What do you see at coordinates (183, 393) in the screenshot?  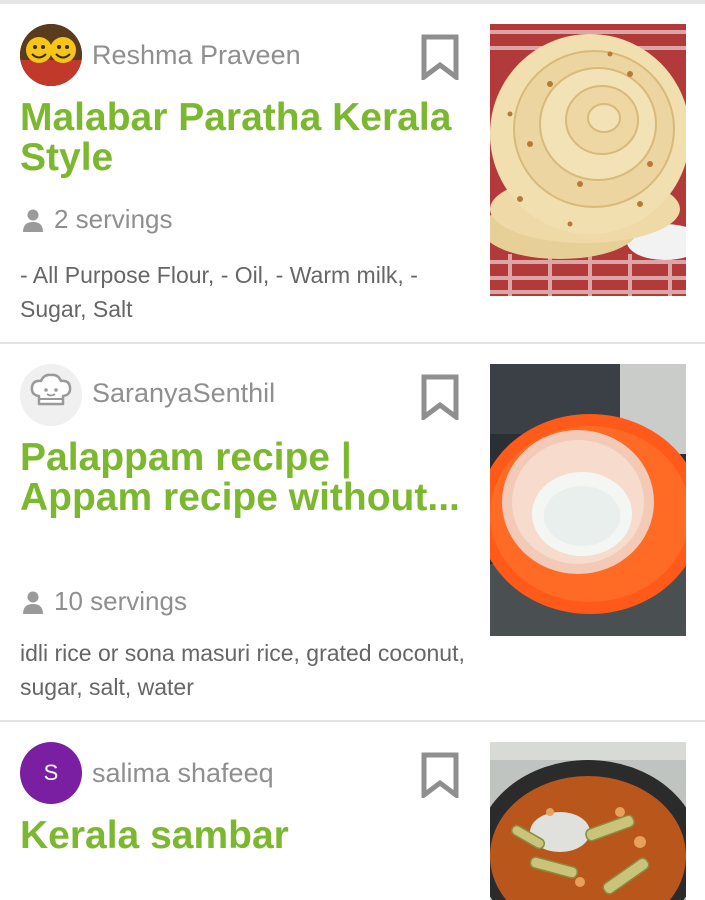 I see `author-name: SaranyaSenthil` at bounding box center [183, 393].